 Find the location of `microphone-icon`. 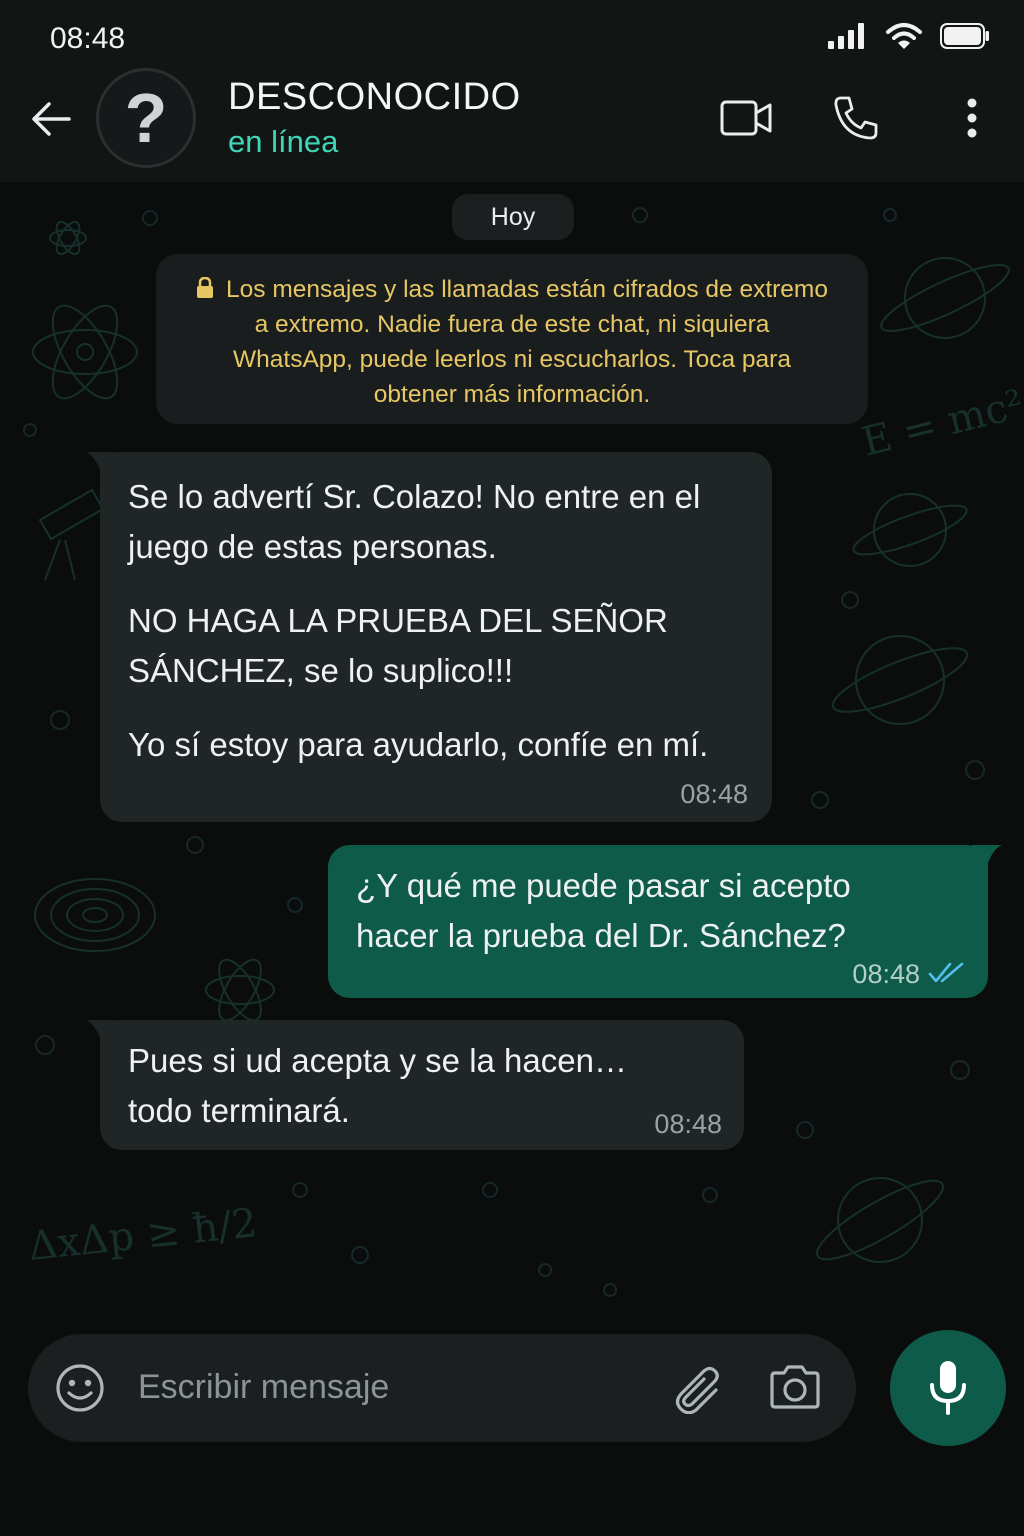

microphone-icon is located at coordinates (948, 1388).